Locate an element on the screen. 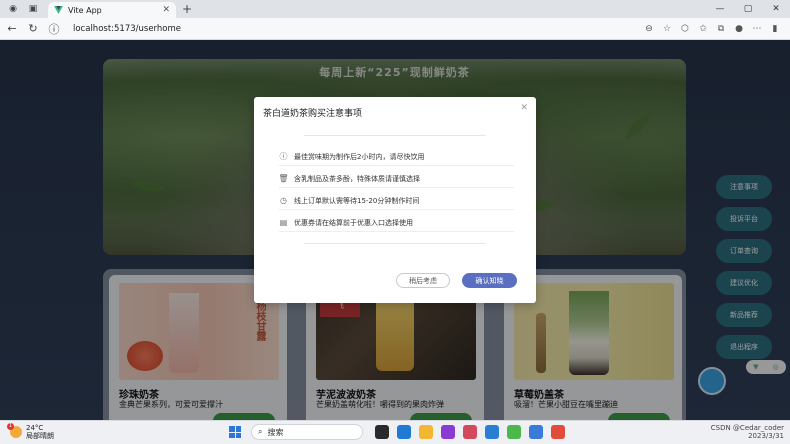 The width and height of the screenshot is (790, 444). sidebar-icon: ▮ is located at coordinates (775, 29).